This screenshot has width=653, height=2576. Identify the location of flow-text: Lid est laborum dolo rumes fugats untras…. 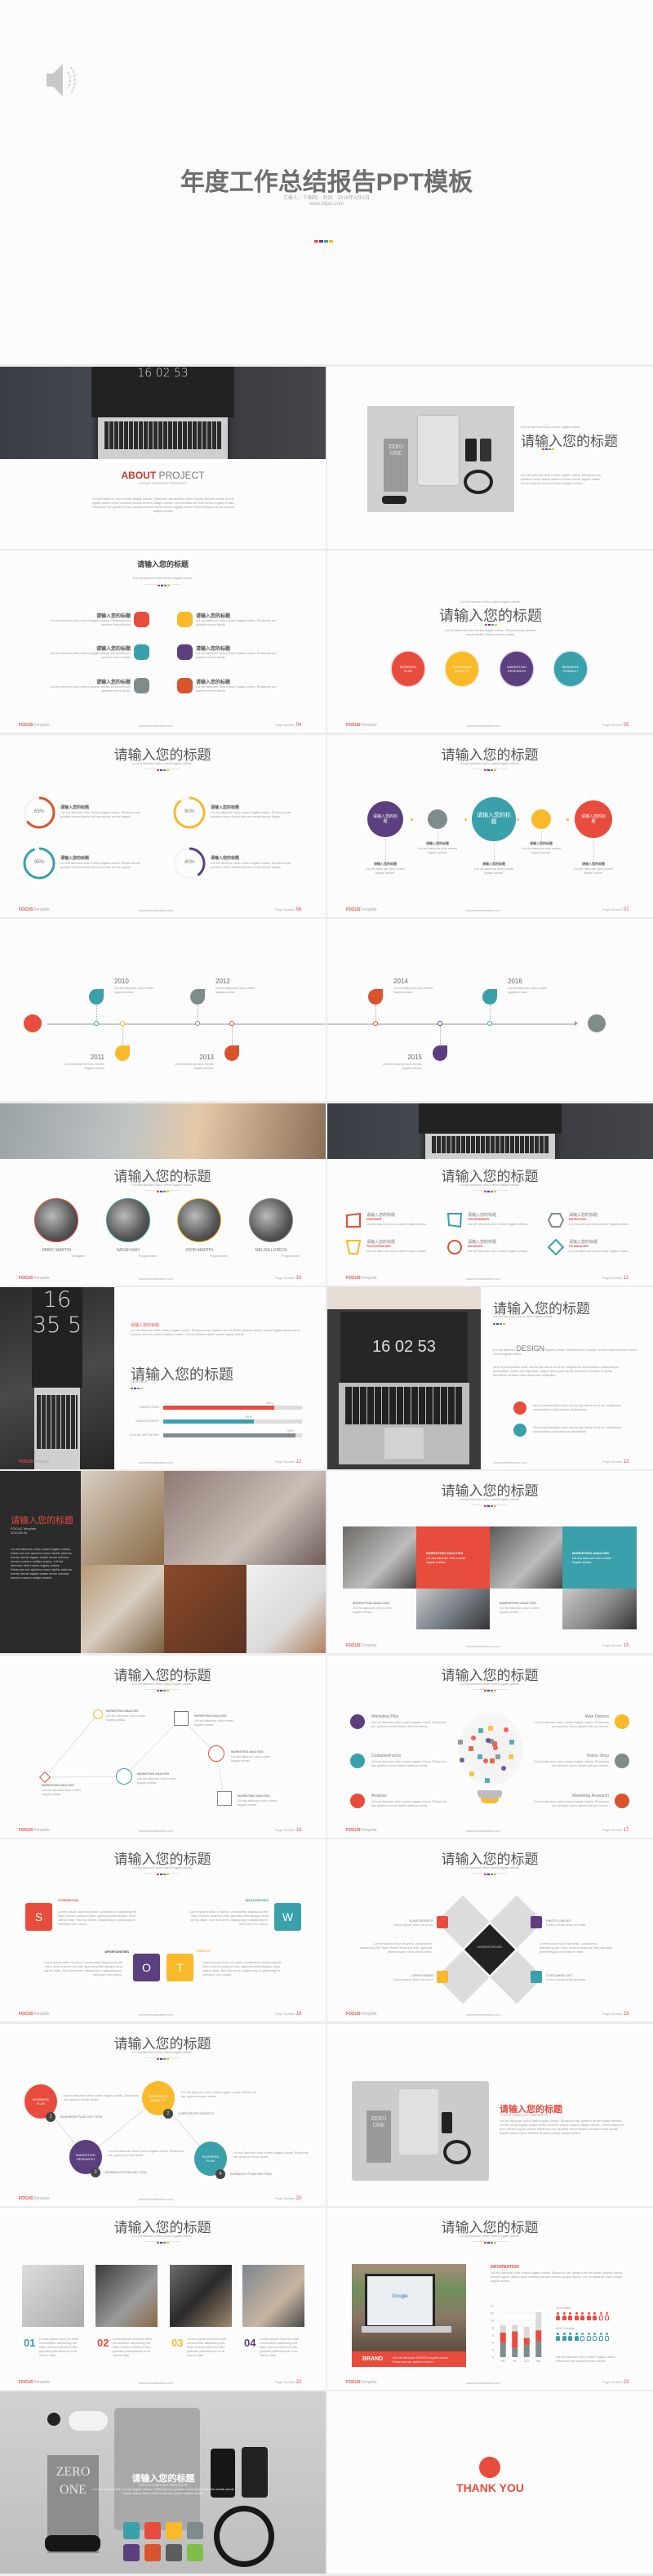
(218, 2094).